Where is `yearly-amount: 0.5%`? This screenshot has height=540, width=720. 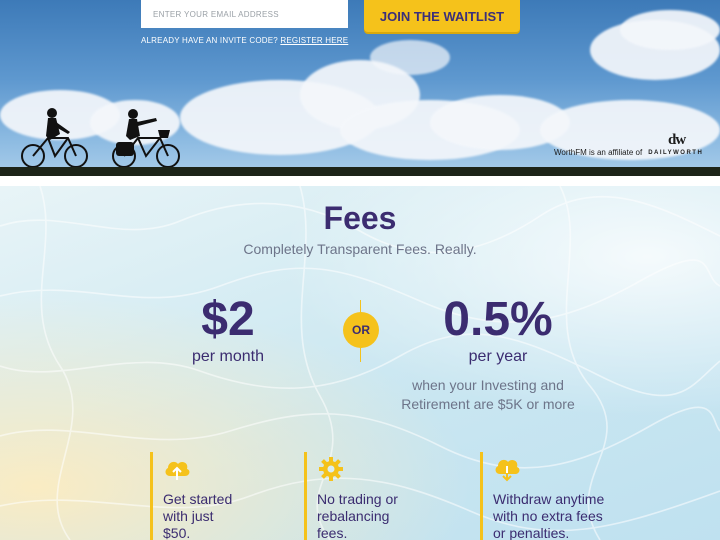
yearly-amount: 0.5% is located at coordinates (498, 319).